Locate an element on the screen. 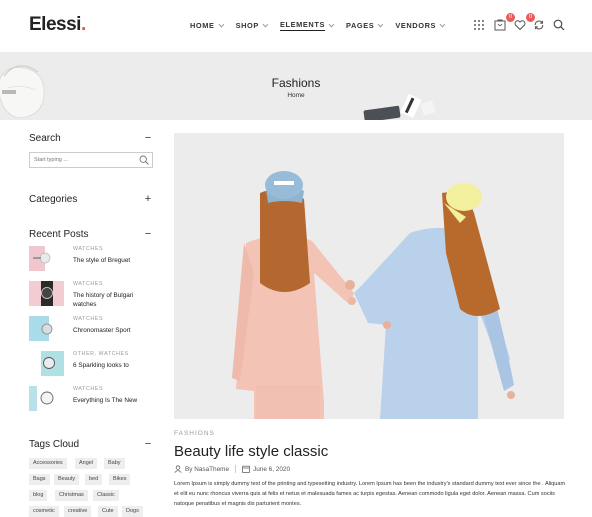 This screenshot has height=517, width=592. tag: Baby is located at coordinates (114, 463).